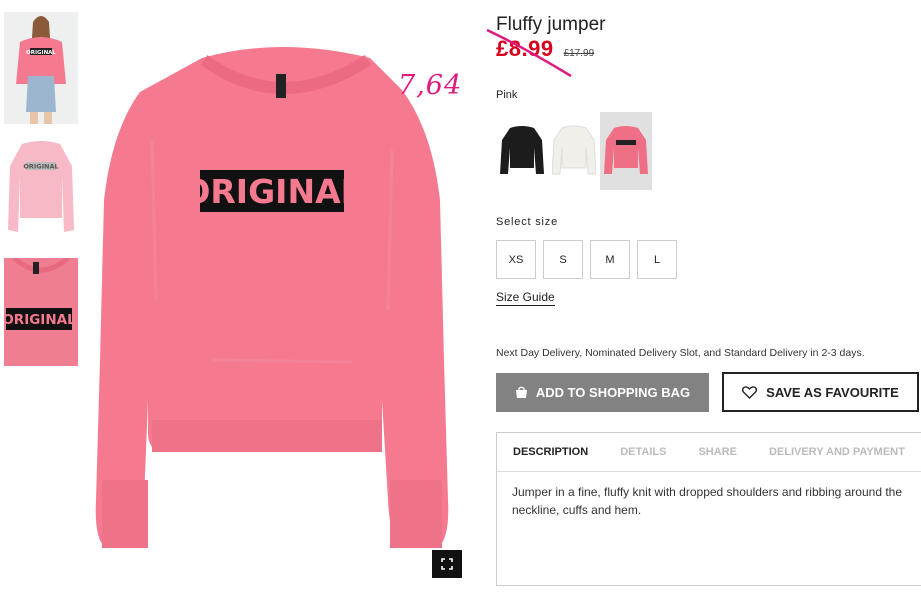  What do you see at coordinates (563, 259) in the screenshot?
I see `size-s-button: S` at bounding box center [563, 259].